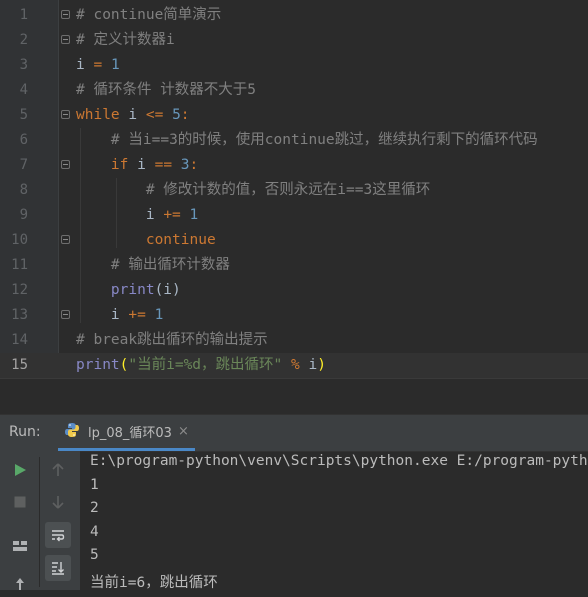 This screenshot has width=588, height=597. What do you see at coordinates (176, 115) in the screenshot?
I see `code-token: 5` at bounding box center [176, 115].